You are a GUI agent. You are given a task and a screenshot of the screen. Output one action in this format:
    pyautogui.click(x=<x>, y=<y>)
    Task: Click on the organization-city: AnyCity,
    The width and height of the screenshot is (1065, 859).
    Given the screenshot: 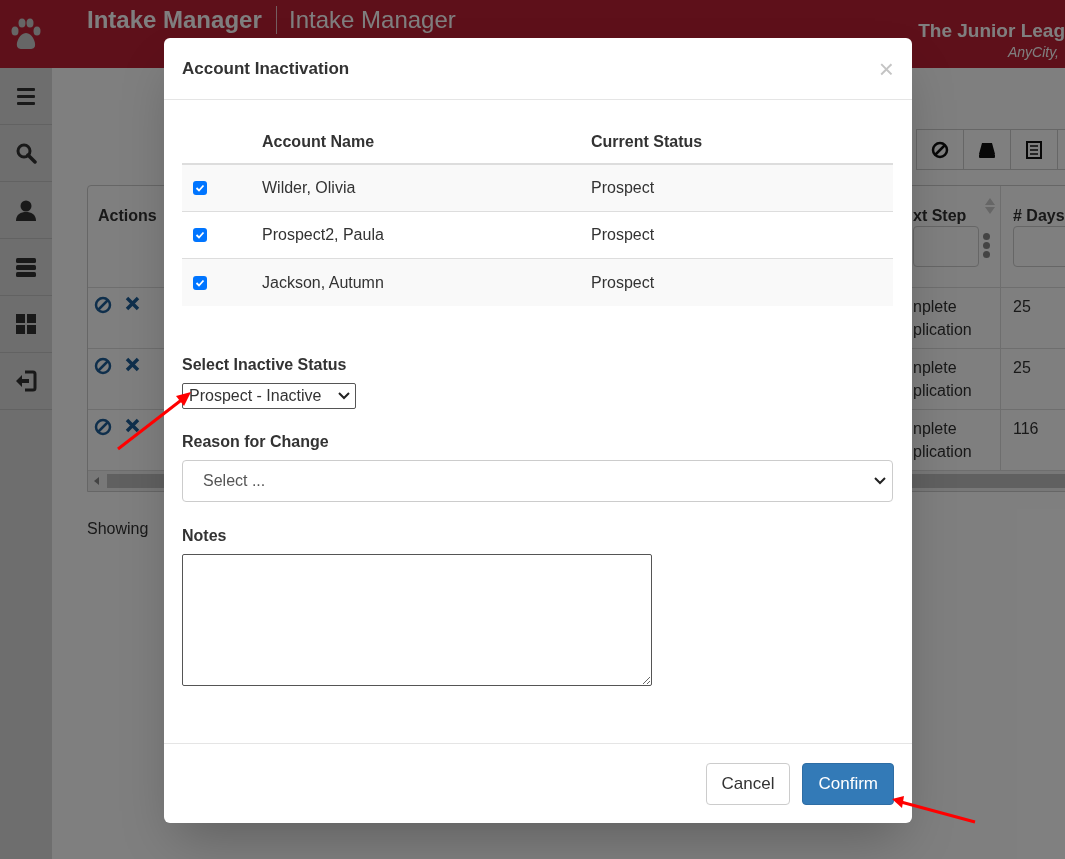 What is the action you would take?
    pyautogui.click(x=1033, y=52)
    